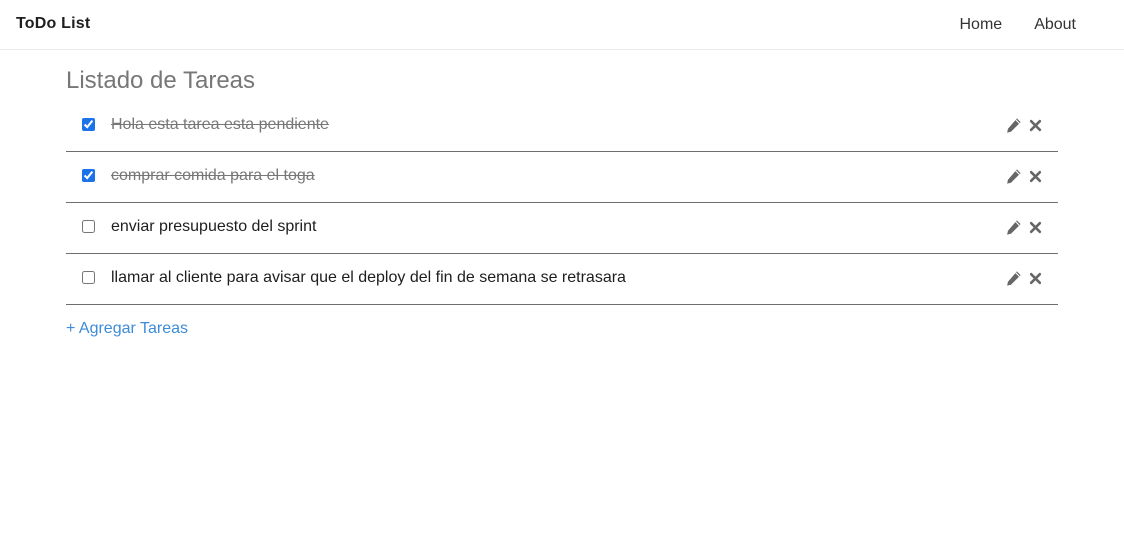  I want to click on nav-home-link: Home, so click(981, 25).